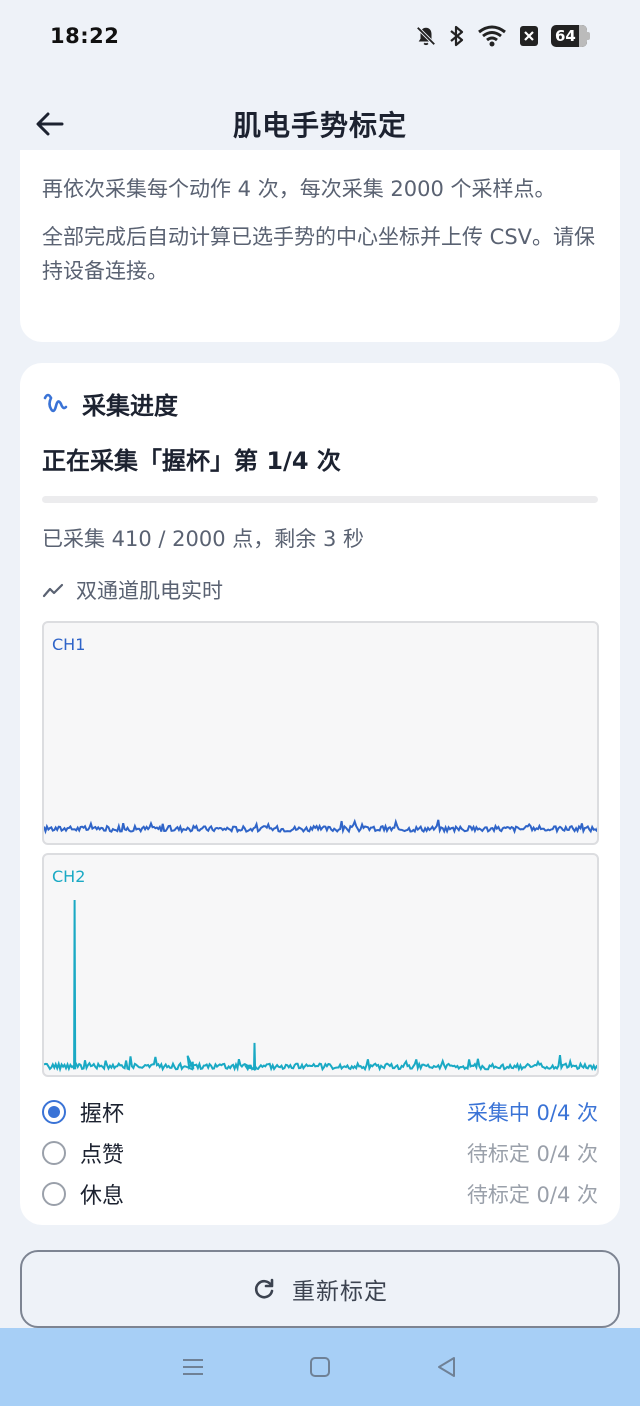 Image resolution: width=640 pixels, height=1406 pixels. Describe the element at coordinates (320, 403) in the screenshot. I see `progress-section-header: 采集进度` at that location.